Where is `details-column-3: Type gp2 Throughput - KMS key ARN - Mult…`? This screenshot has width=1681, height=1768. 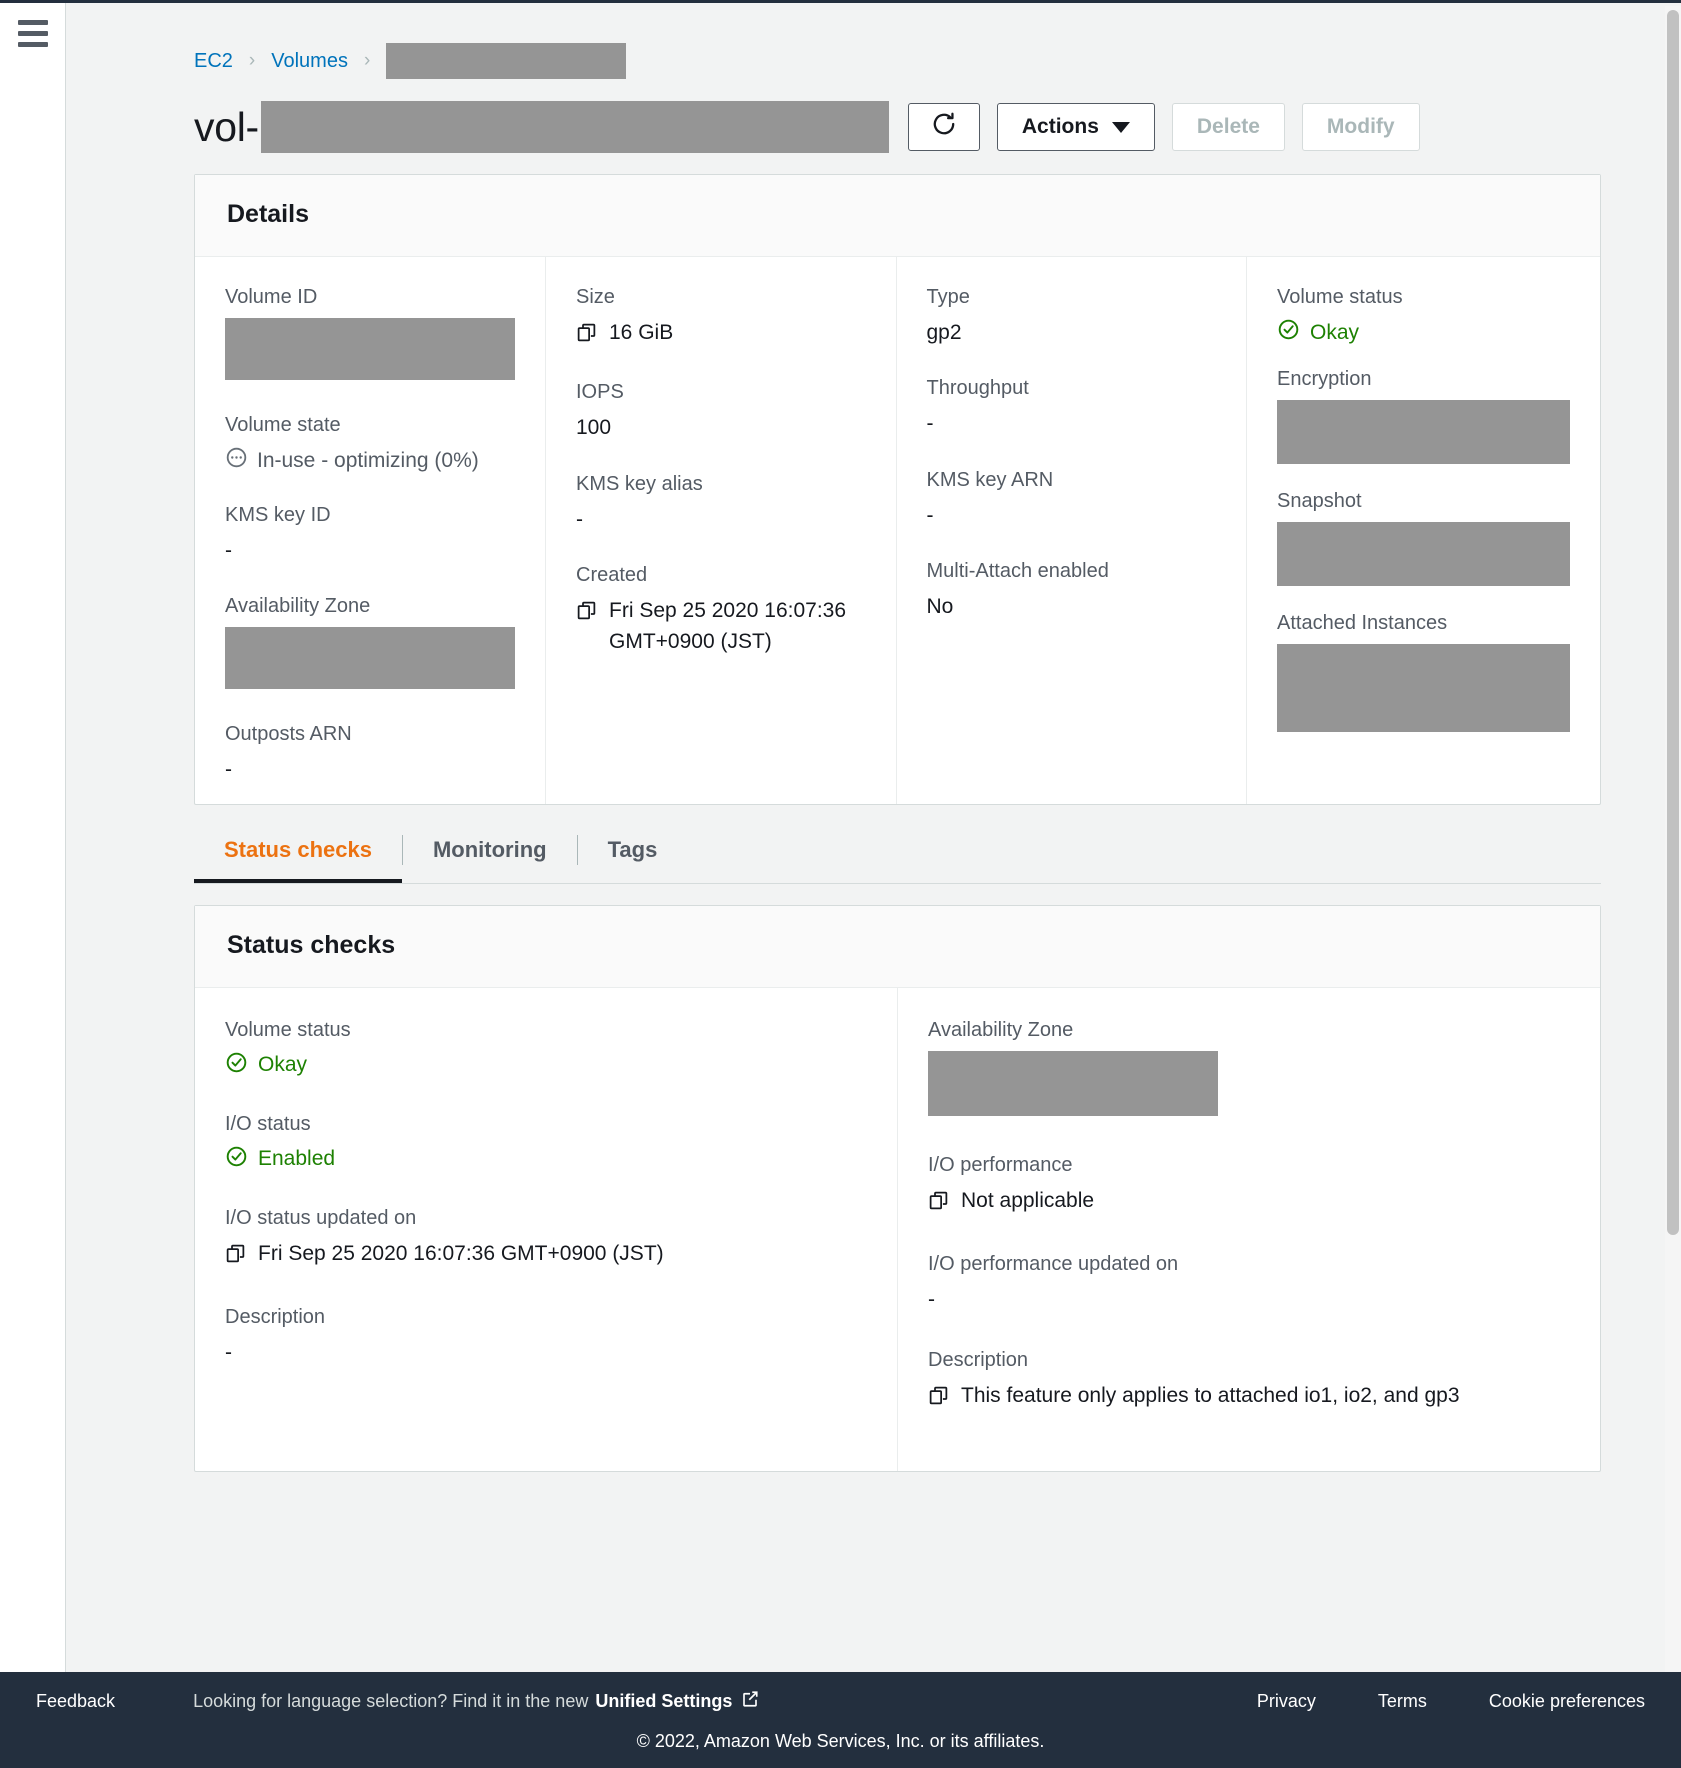 details-column-3: Type gp2 Throughput - KMS key ARN - Mult… is located at coordinates (1071, 530).